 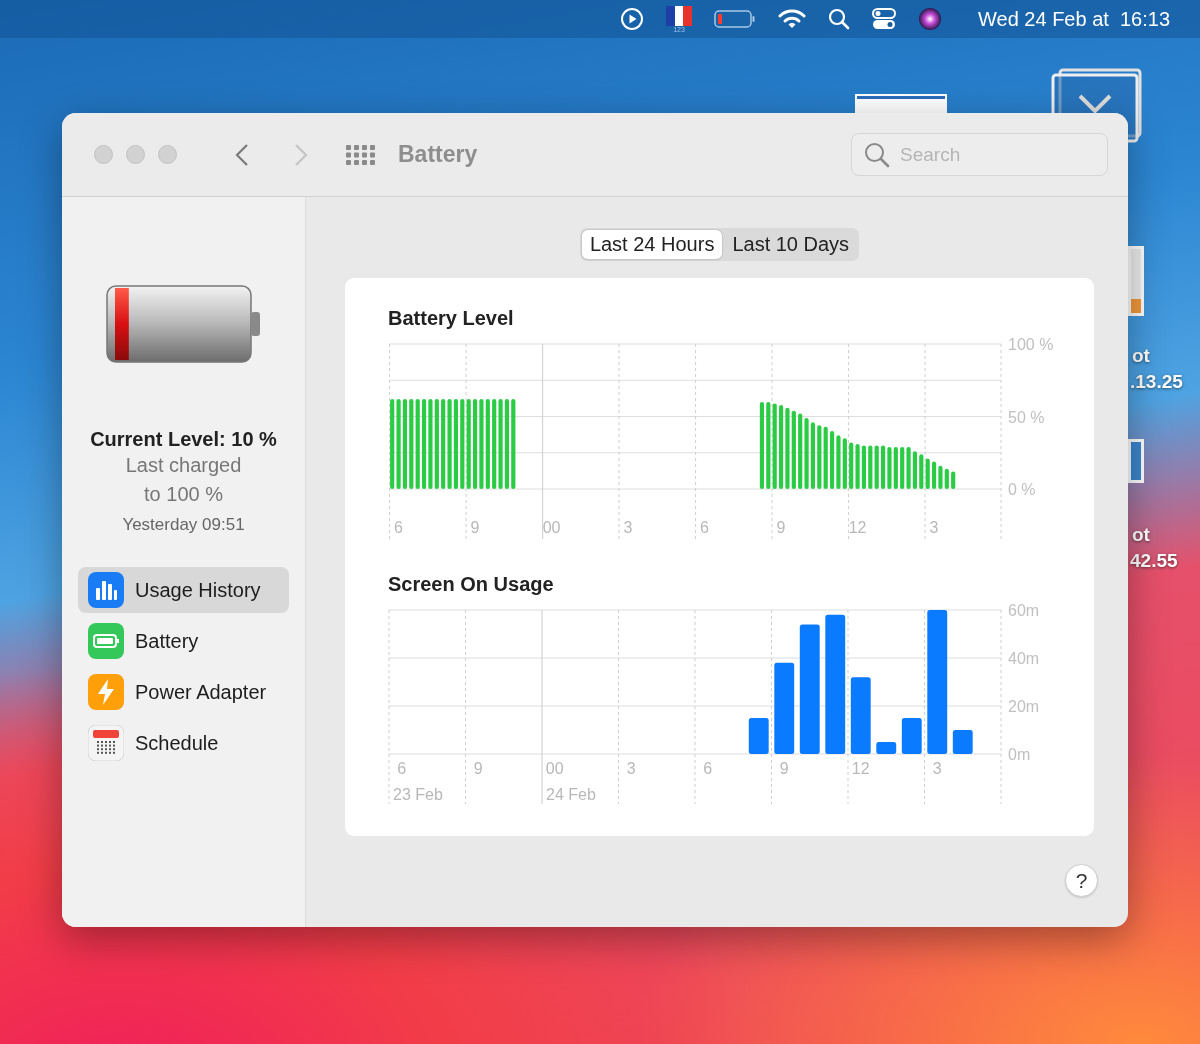 What do you see at coordinates (1026, 417) in the screenshot?
I see `axis-label: 50 %` at bounding box center [1026, 417].